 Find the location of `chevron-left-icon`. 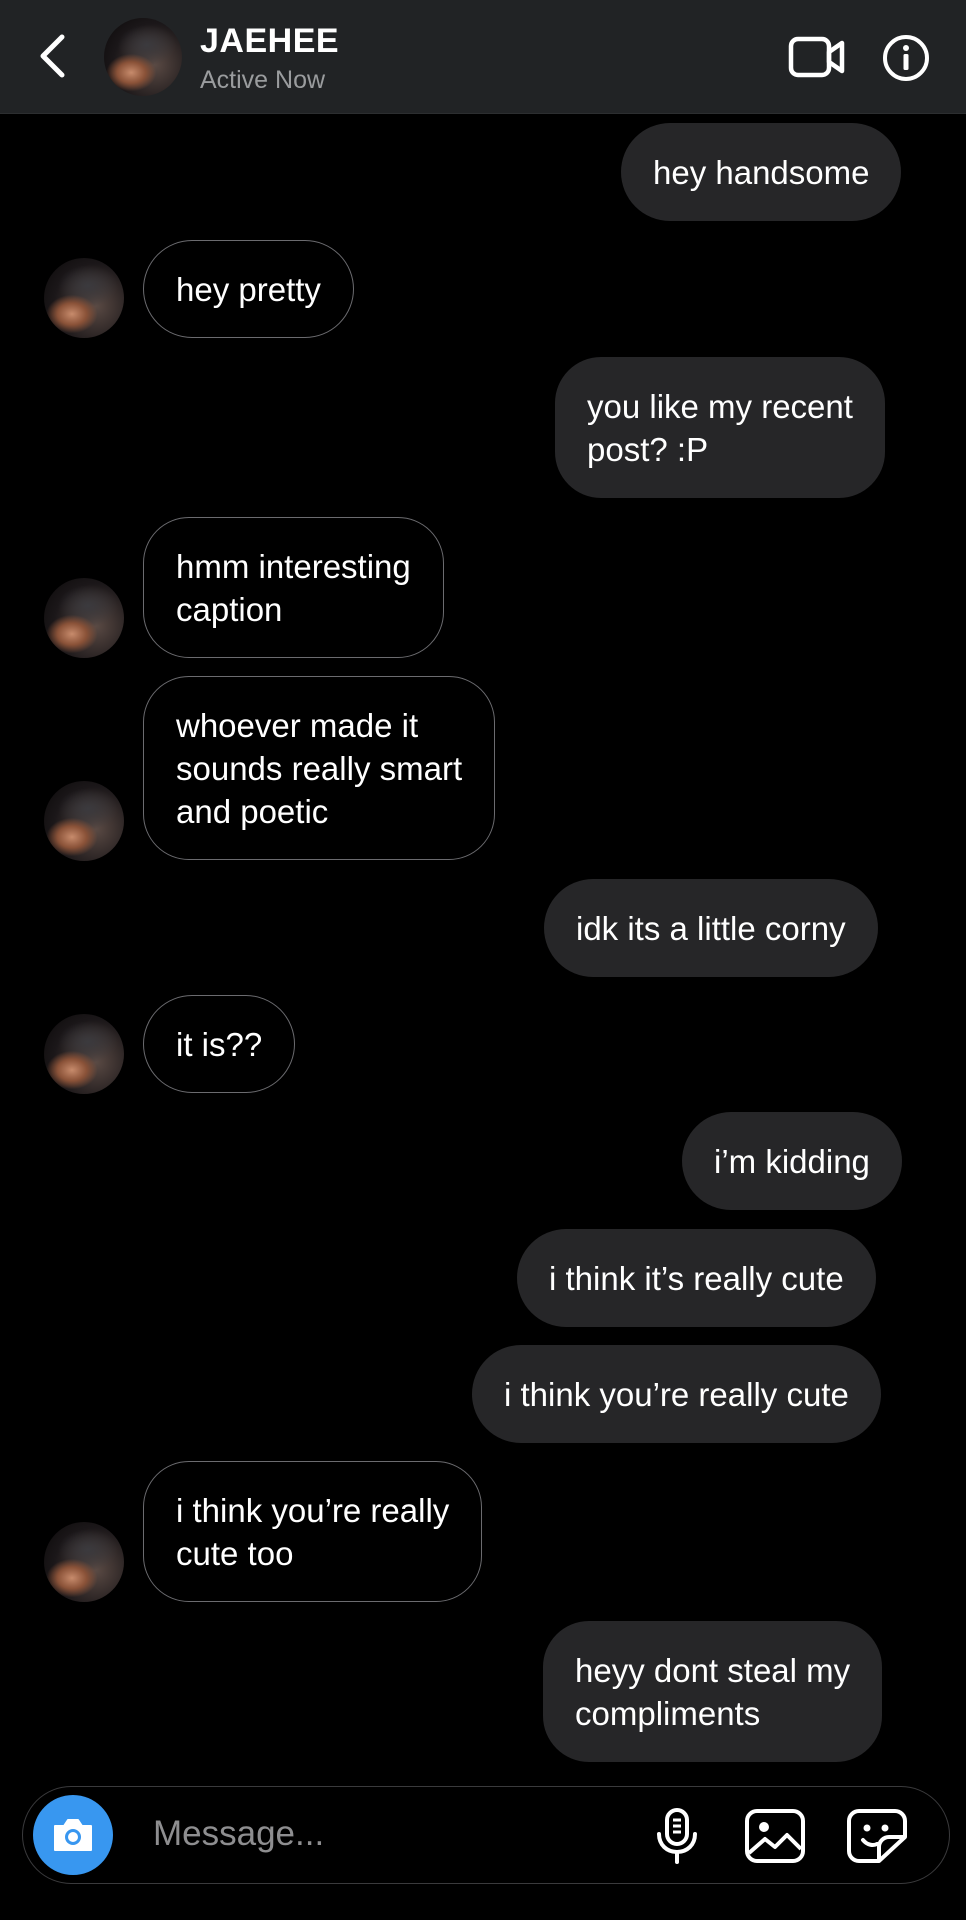

chevron-left-icon is located at coordinates (52, 56).